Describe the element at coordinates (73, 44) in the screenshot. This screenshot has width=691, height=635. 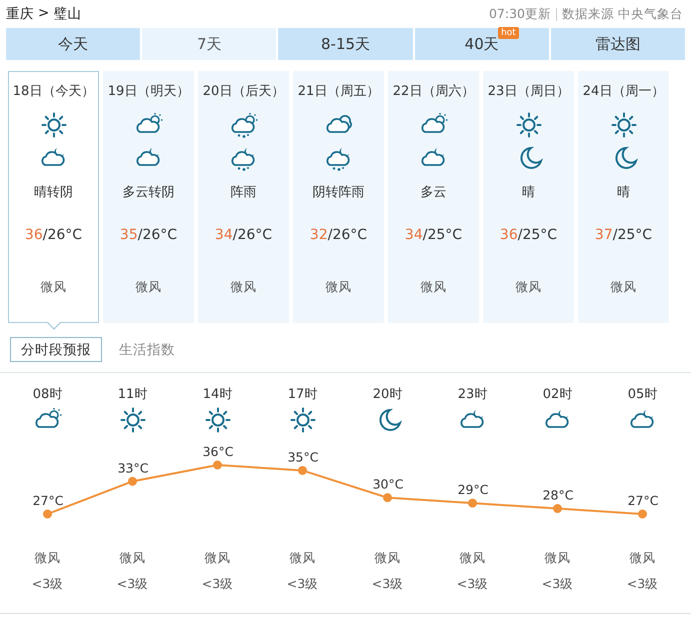
I see `period-tab: 今天` at that location.